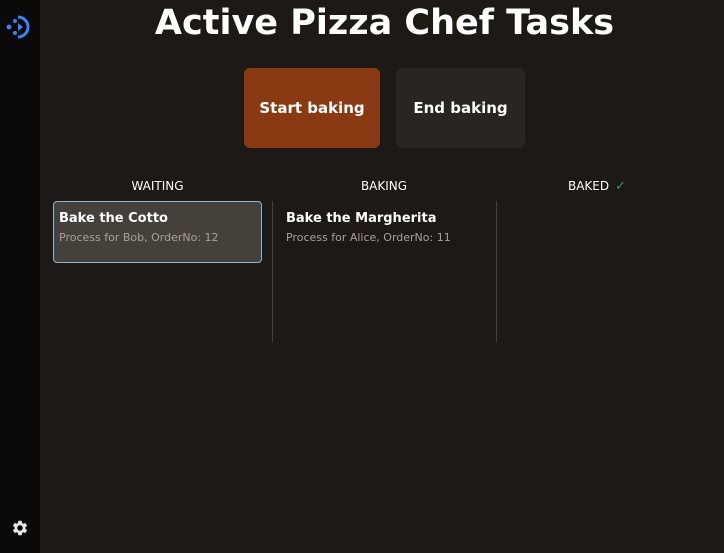 The width and height of the screenshot is (724, 553). I want to click on gear-icon, so click(20, 528).